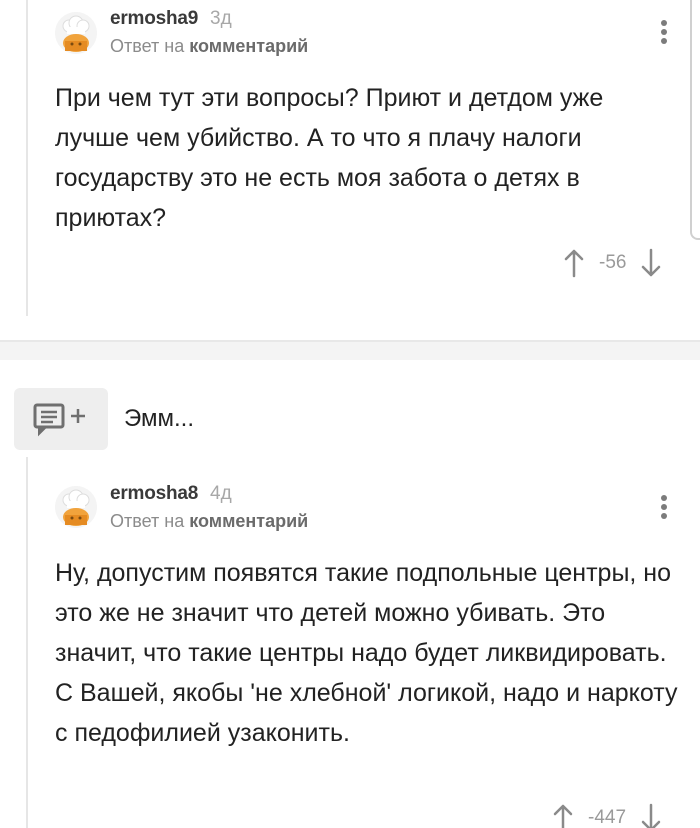  Describe the element at coordinates (154, 494) in the screenshot. I see `username: ermosha8` at that location.